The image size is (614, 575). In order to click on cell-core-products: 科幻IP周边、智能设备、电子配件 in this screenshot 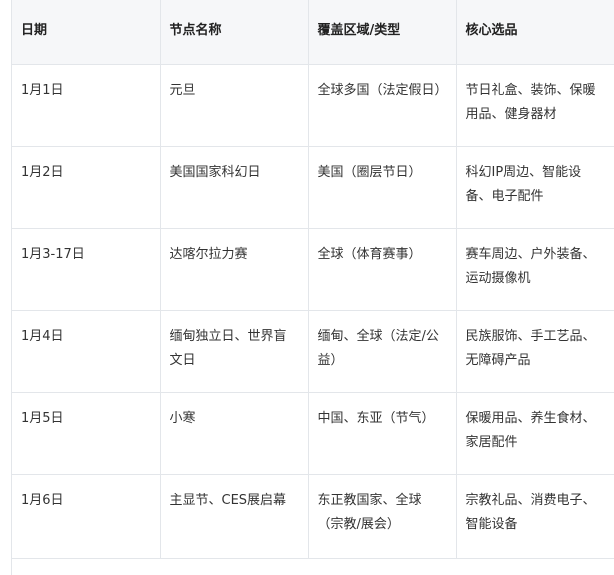, I will do `click(535, 187)`.